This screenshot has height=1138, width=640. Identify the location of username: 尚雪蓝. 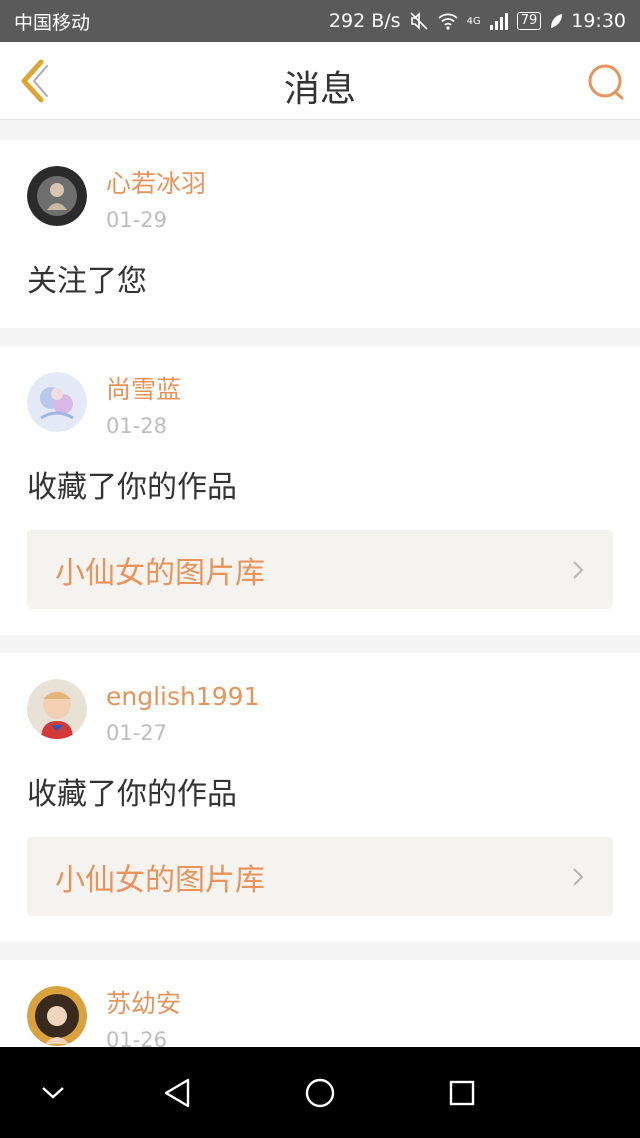
(143, 390).